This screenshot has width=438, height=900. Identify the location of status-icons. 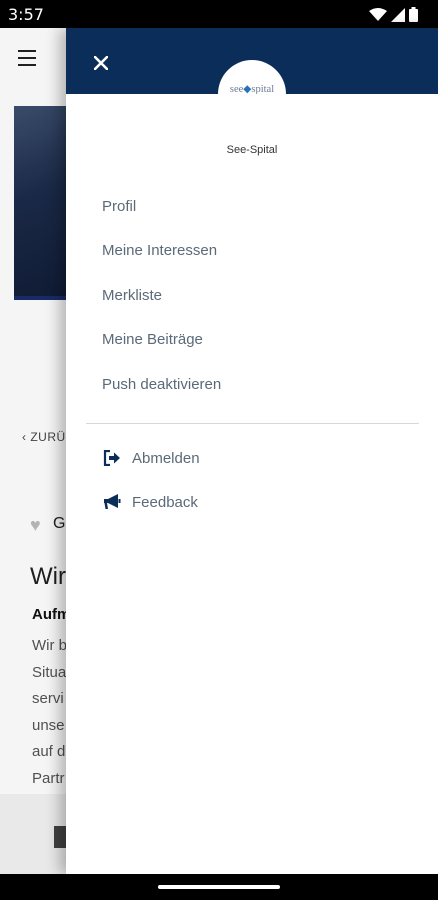
(393, 14).